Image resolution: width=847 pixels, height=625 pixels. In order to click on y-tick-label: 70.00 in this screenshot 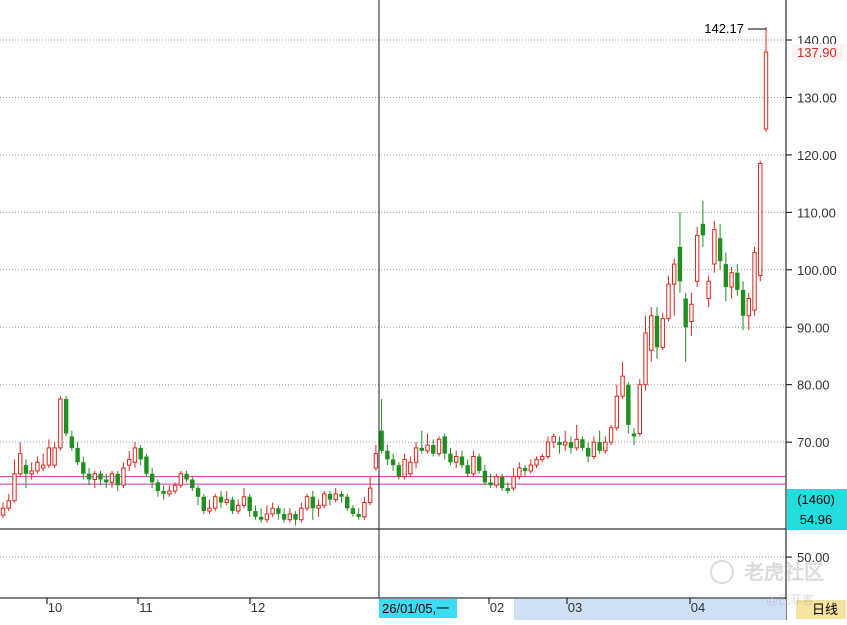, I will do `click(813, 442)`.